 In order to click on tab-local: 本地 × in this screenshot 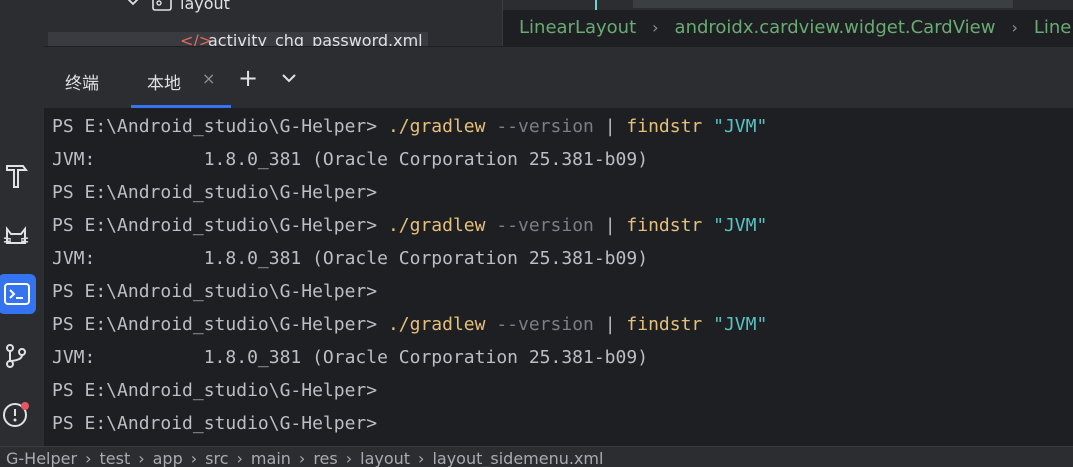, I will do `click(181, 77)`.